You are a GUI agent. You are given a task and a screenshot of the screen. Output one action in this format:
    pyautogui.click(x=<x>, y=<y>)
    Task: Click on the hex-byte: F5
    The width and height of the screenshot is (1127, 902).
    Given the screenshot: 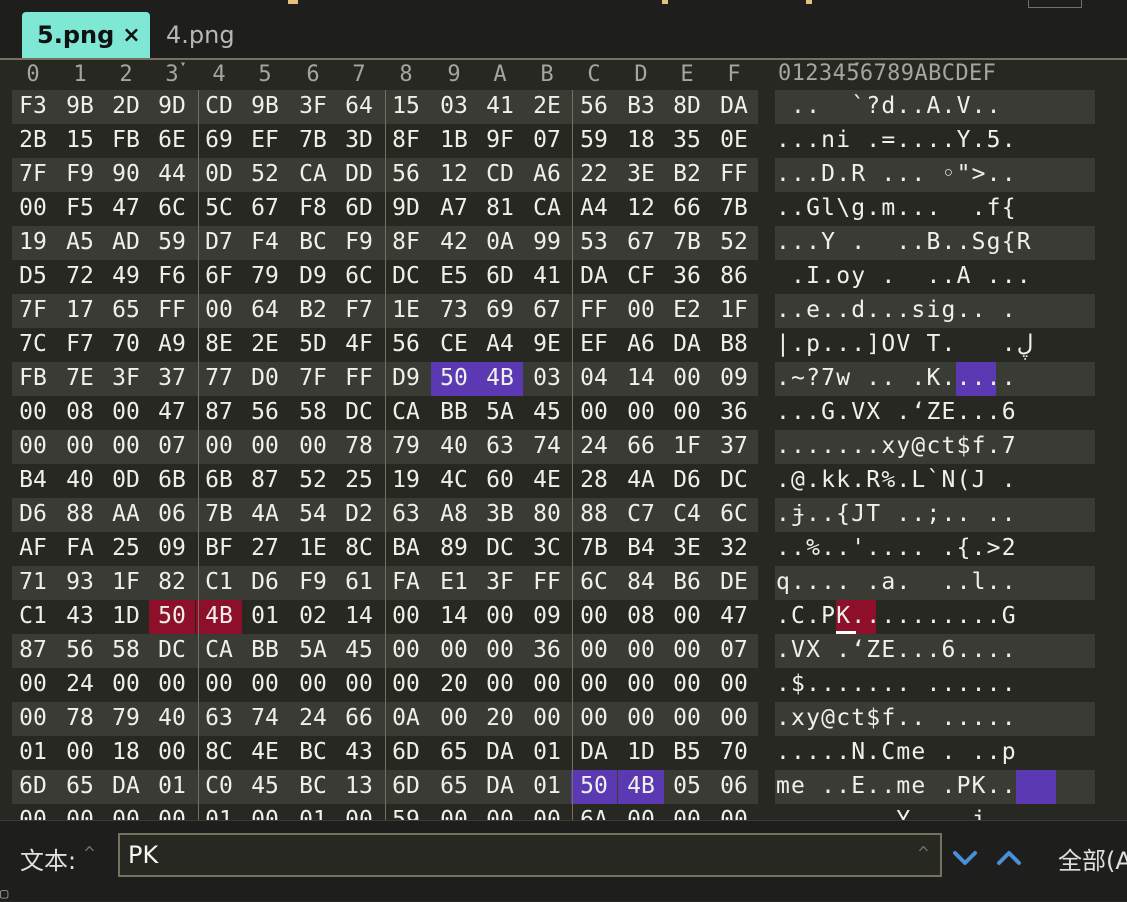 What is the action you would take?
    pyautogui.click(x=80, y=208)
    